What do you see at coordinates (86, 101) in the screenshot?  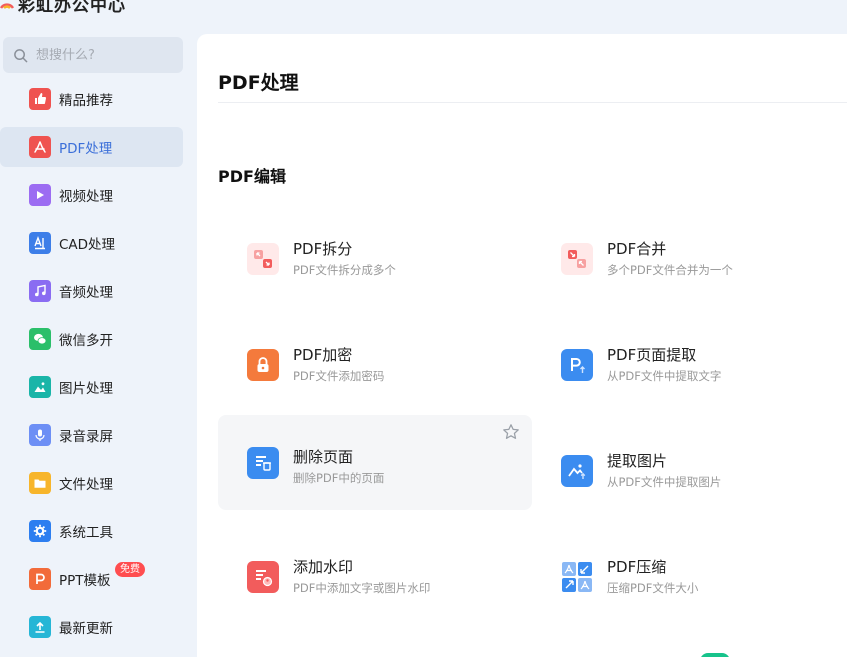 I see `sidebar-item-label: 精品推荐` at bounding box center [86, 101].